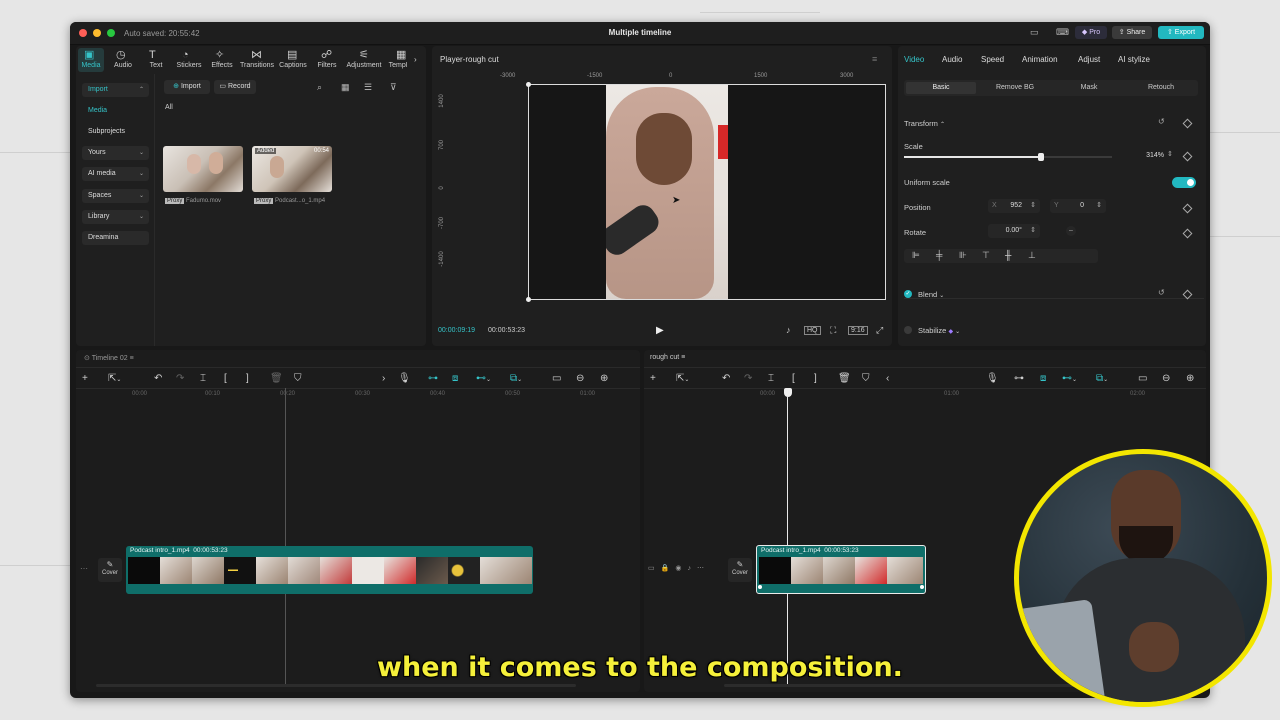 The width and height of the screenshot is (1280, 720). I want to click on toolbar-stickers: Stickers, so click(189, 65).